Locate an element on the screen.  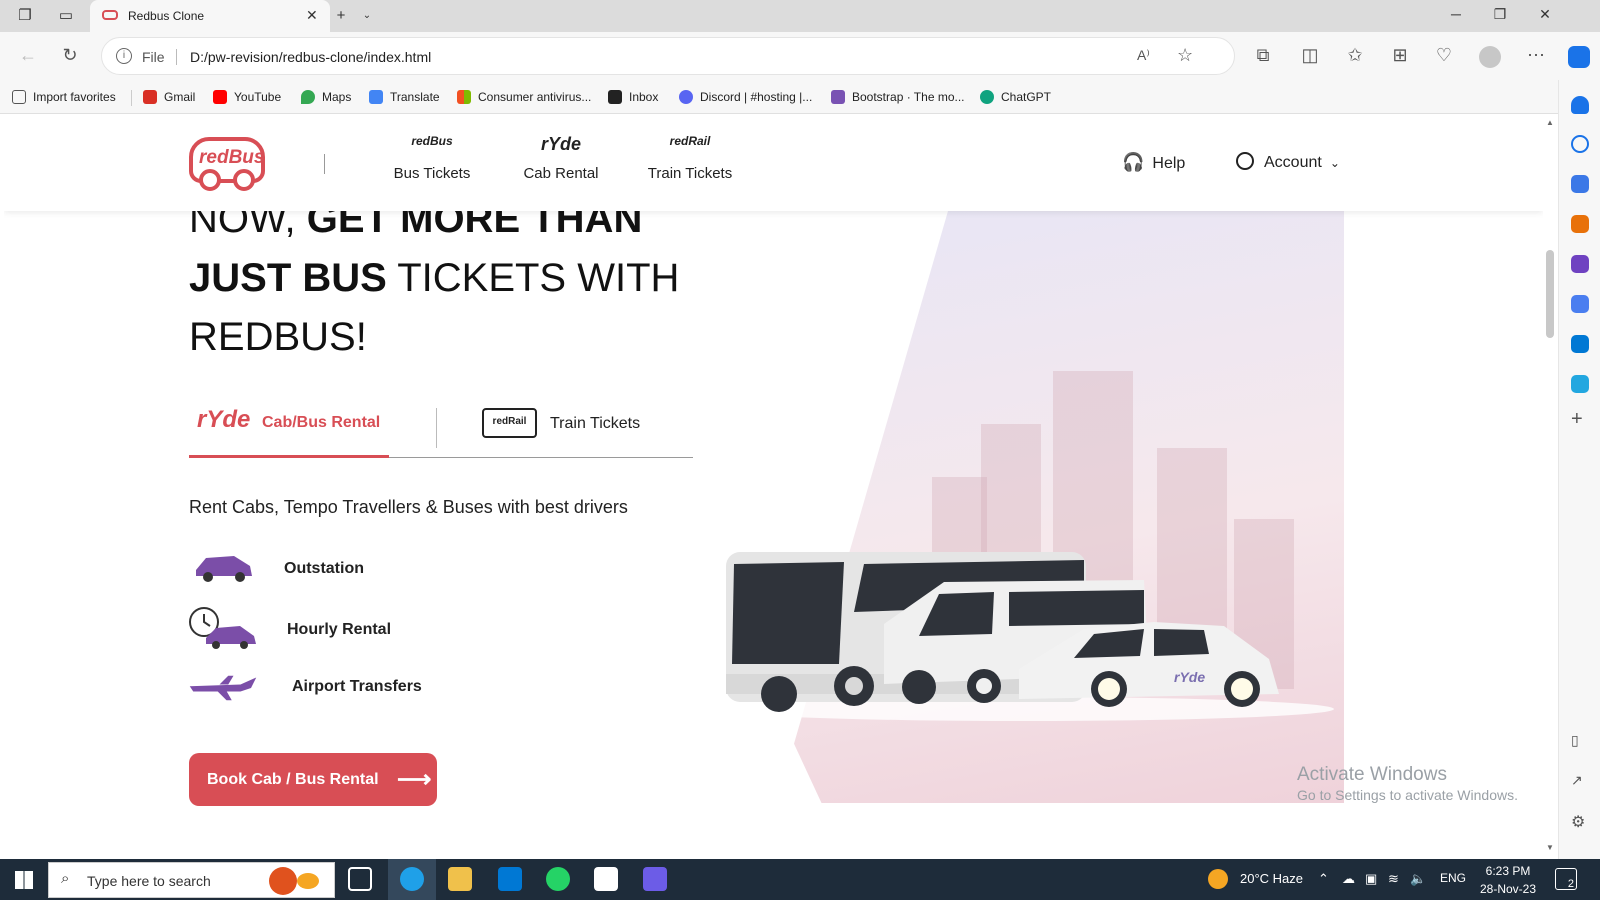
info-icon: i is located at coordinates (124, 56).